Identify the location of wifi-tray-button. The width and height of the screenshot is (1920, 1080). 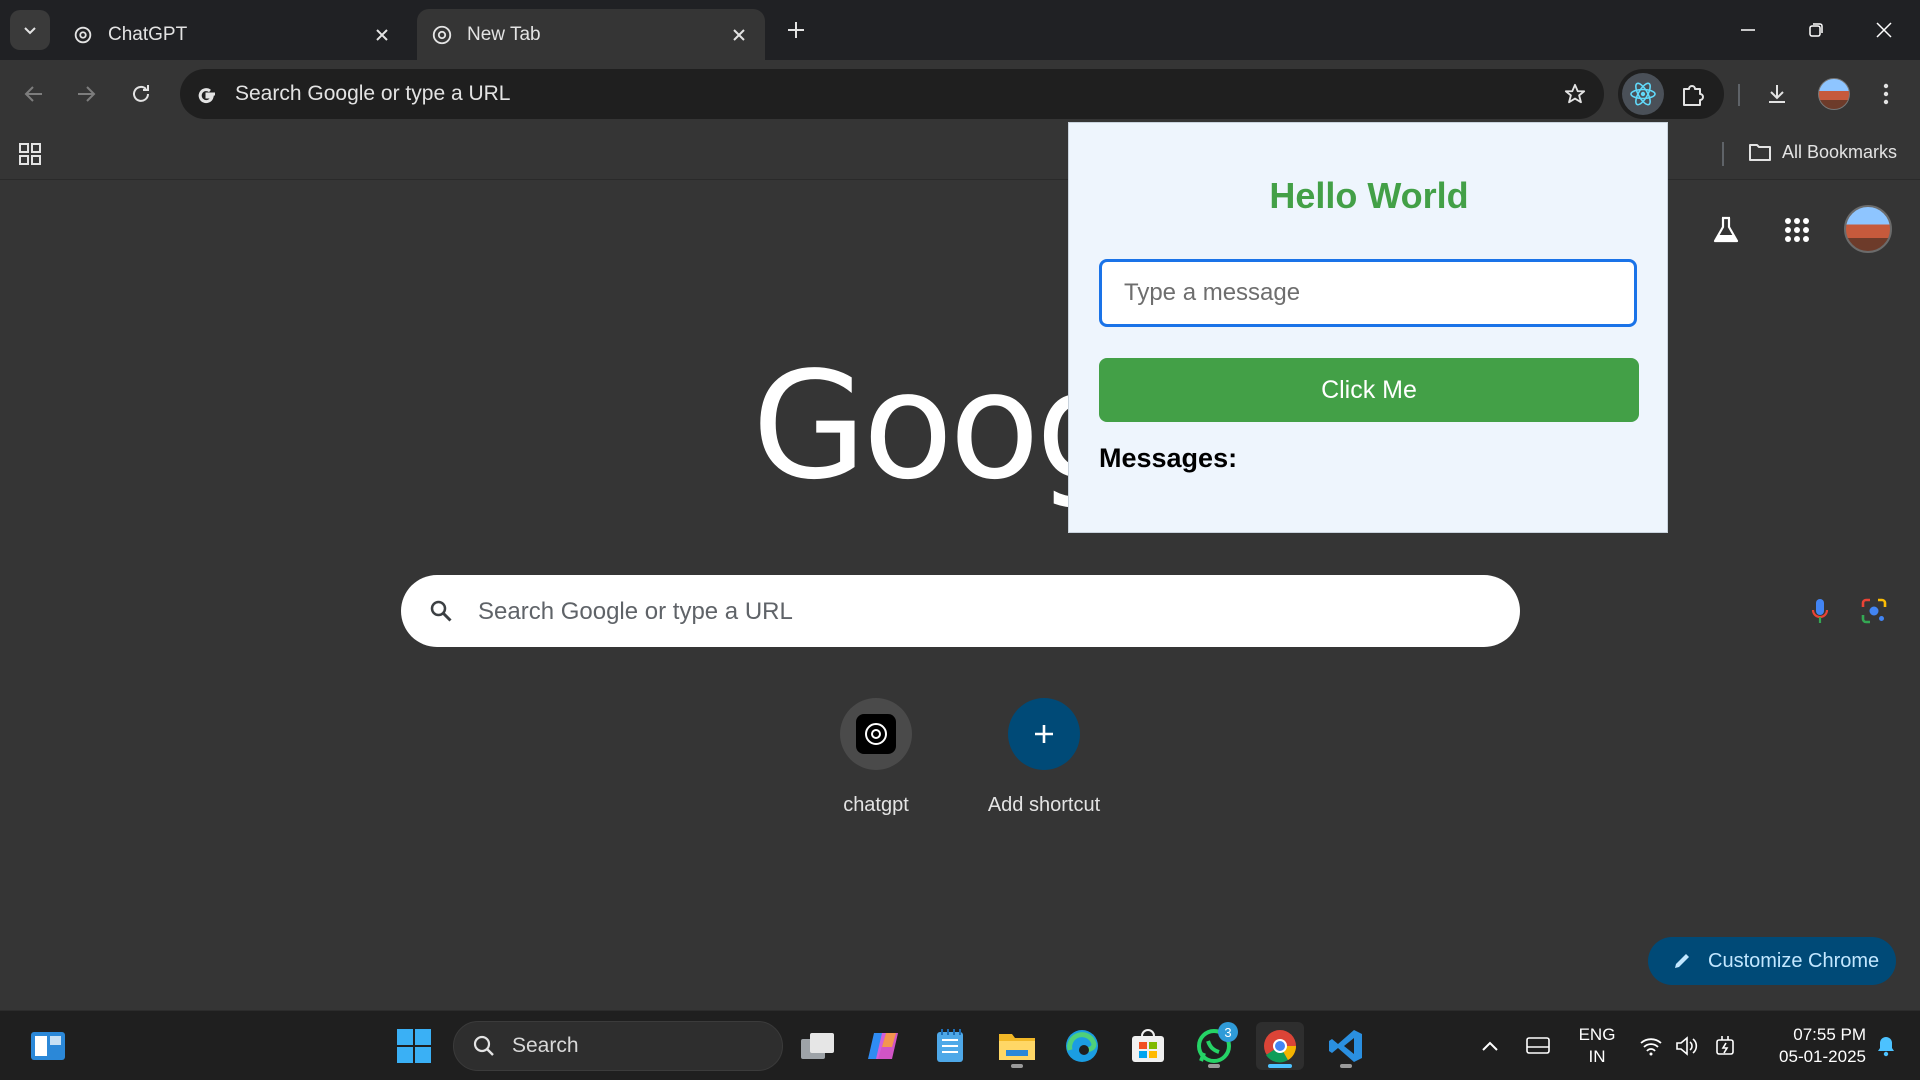
(1651, 1046).